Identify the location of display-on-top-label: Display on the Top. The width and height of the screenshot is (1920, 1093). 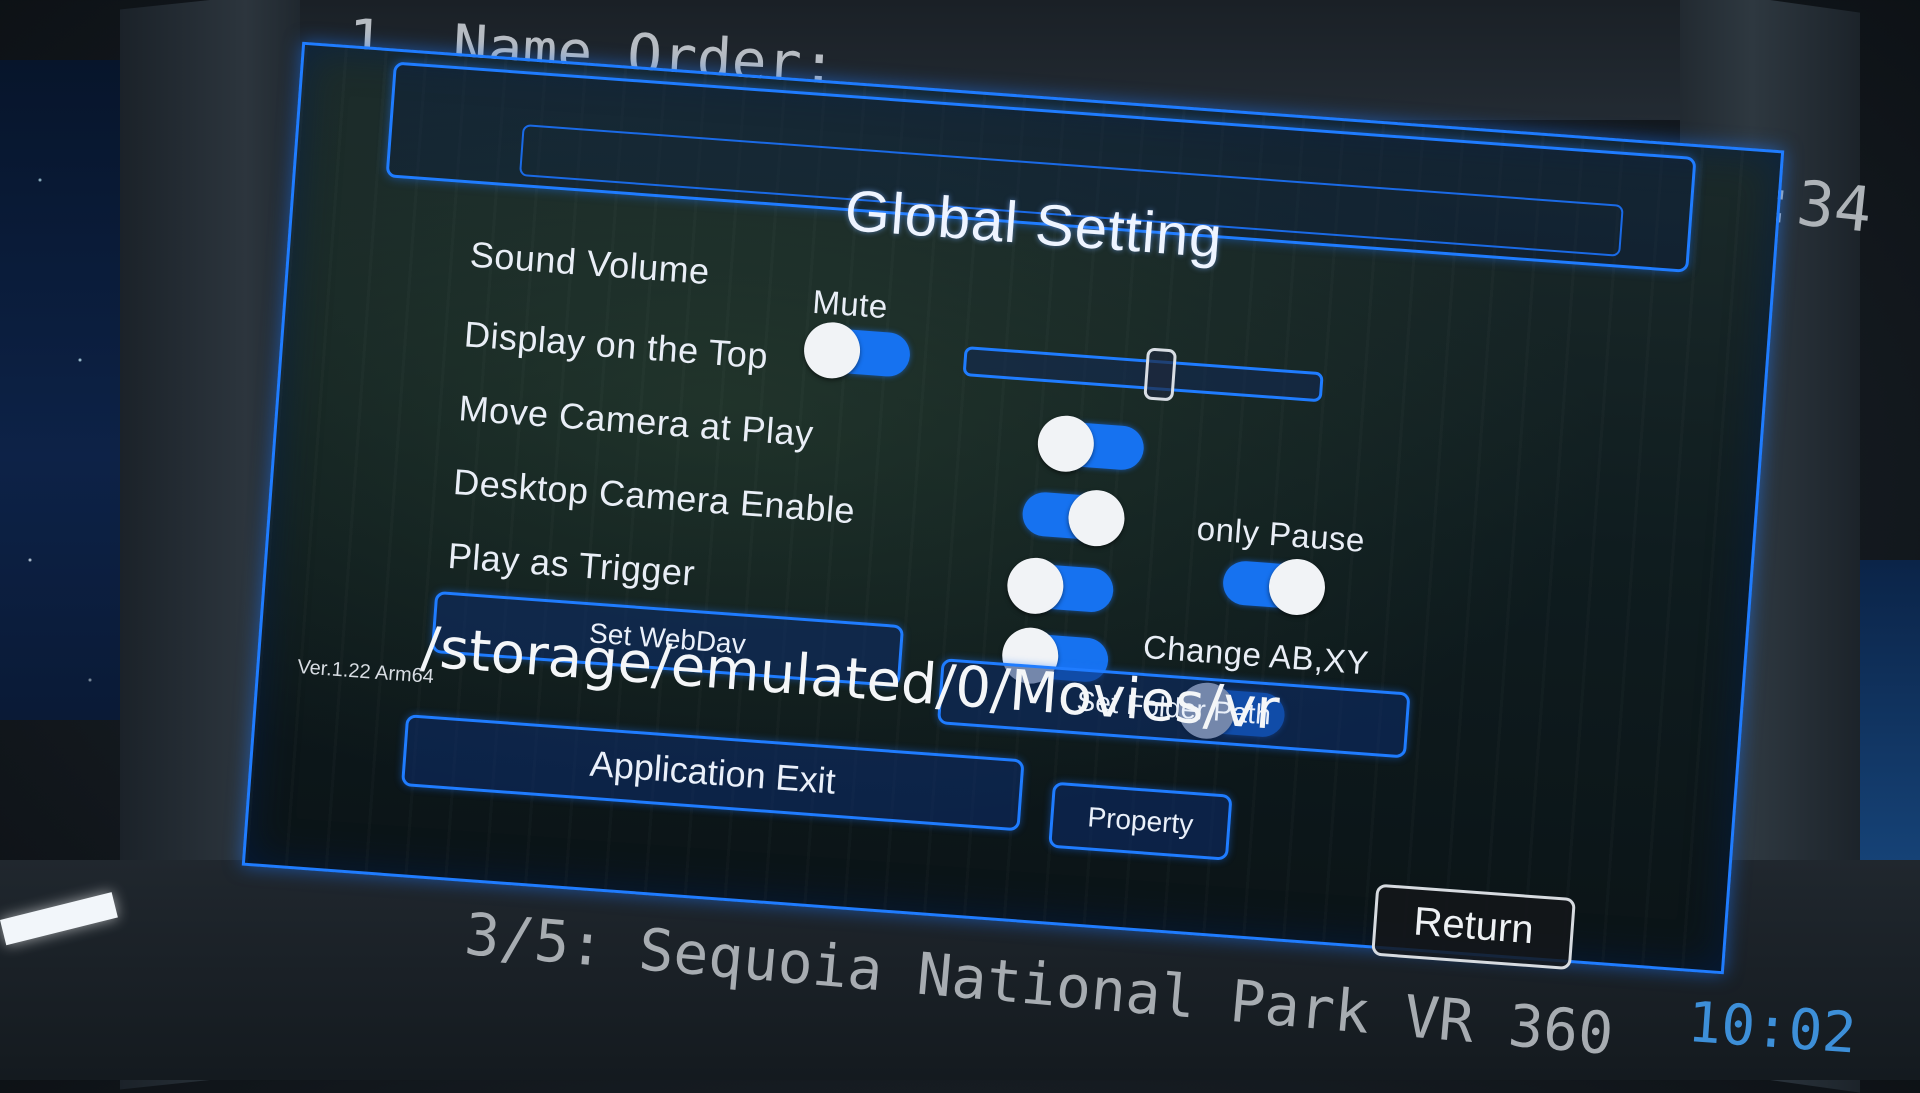
(616, 345).